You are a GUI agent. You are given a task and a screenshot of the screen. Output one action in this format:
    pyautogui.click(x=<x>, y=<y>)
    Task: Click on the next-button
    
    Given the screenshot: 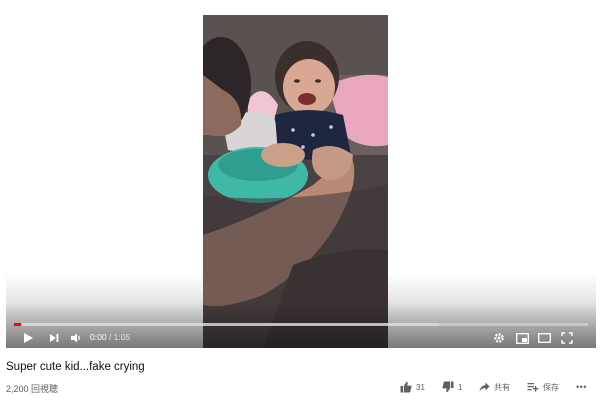 What is the action you would take?
    pyautogui.click(x=54, y=338)
    